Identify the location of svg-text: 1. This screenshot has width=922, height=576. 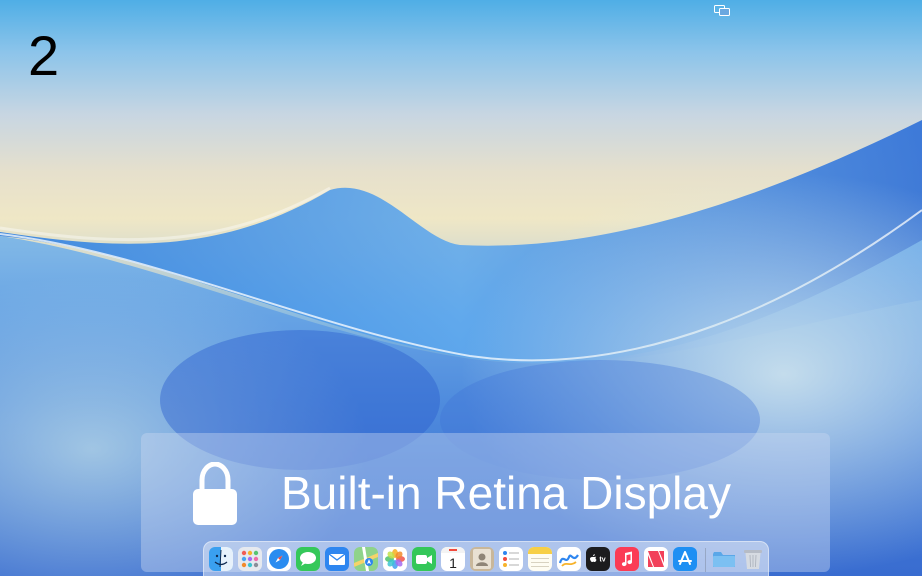
(453, 563).